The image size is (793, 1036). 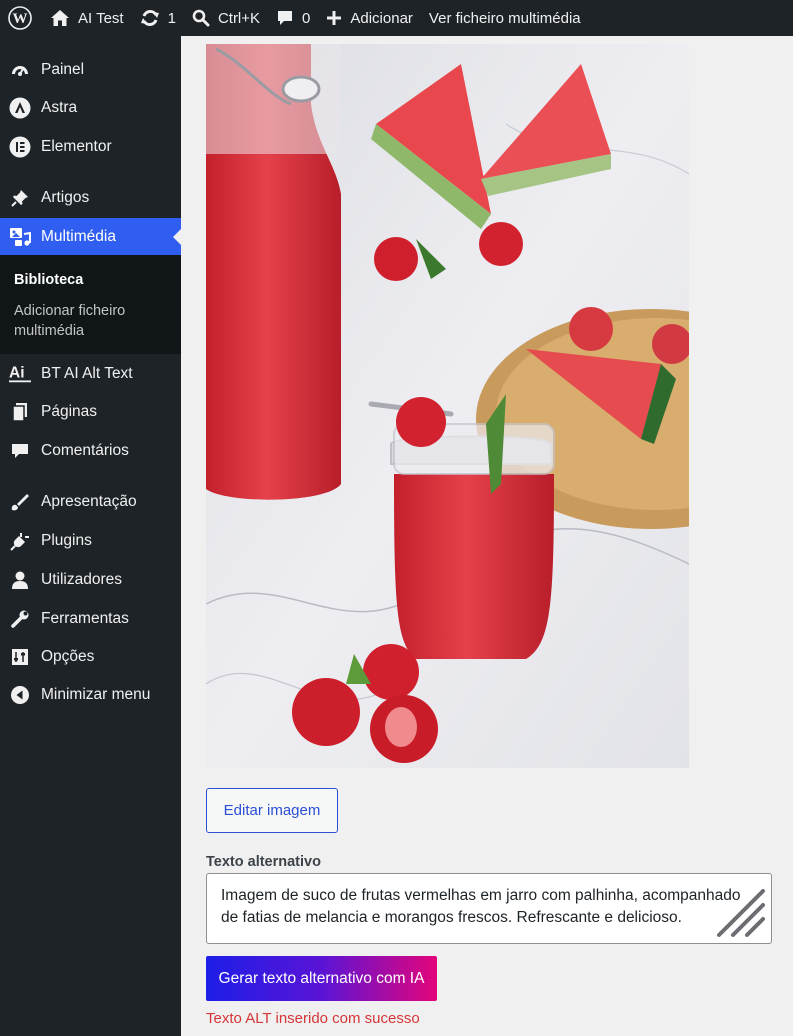 What do you see at coordinates (59, 107) in the screenshot?
I see `menu-item-label: Astra` at bounding box center [59, 107].